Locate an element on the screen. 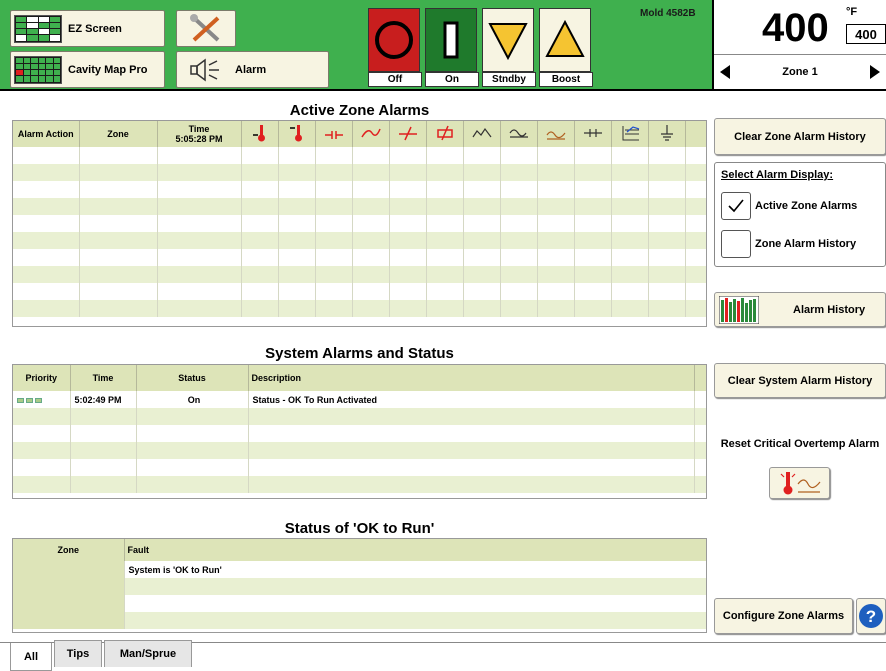  alarm-button: Alarm is located at coordinates (252, 69).